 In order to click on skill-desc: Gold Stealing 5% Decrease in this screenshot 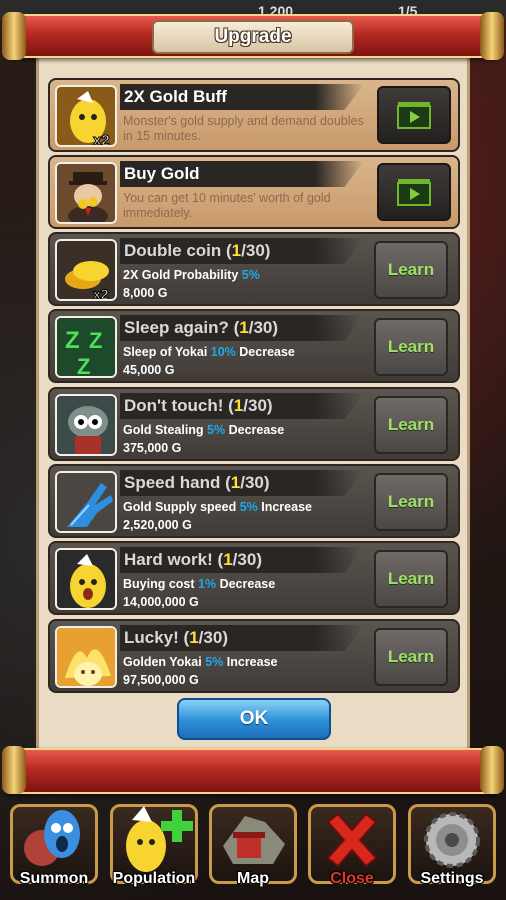, I will do `click(204, 430)`.